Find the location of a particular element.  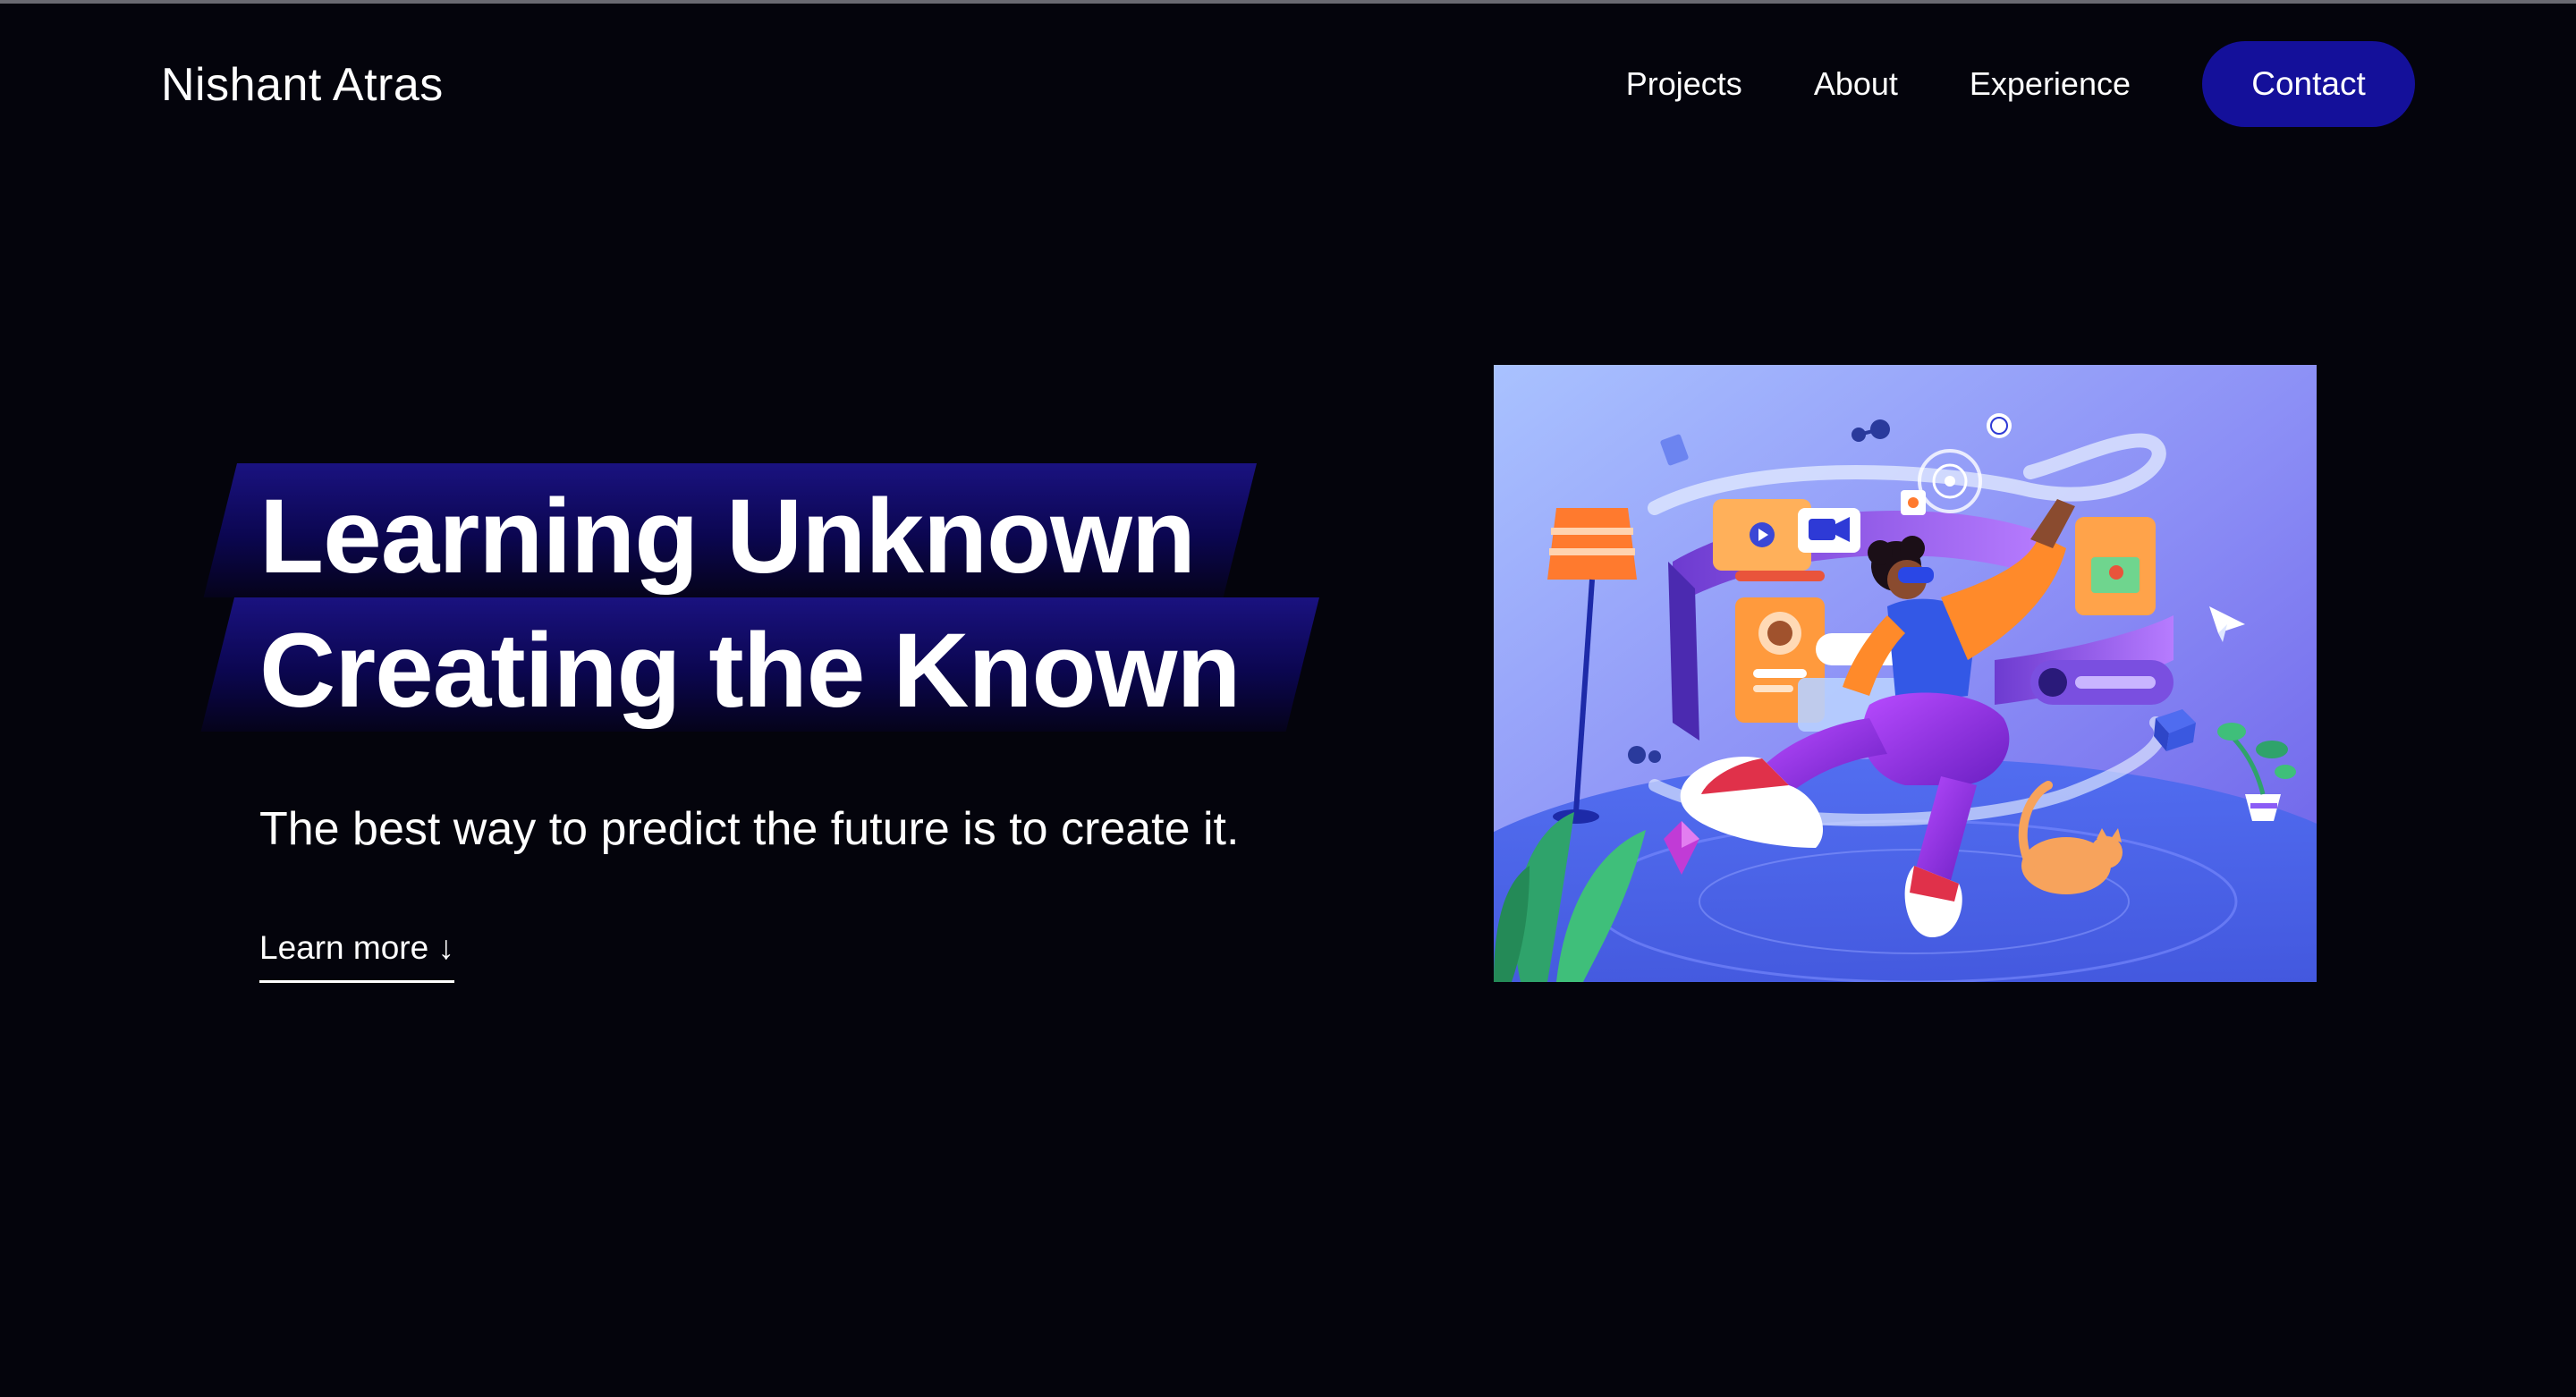

main-nav: Projects About Experience Contact is located at coordinates (2020, 84).